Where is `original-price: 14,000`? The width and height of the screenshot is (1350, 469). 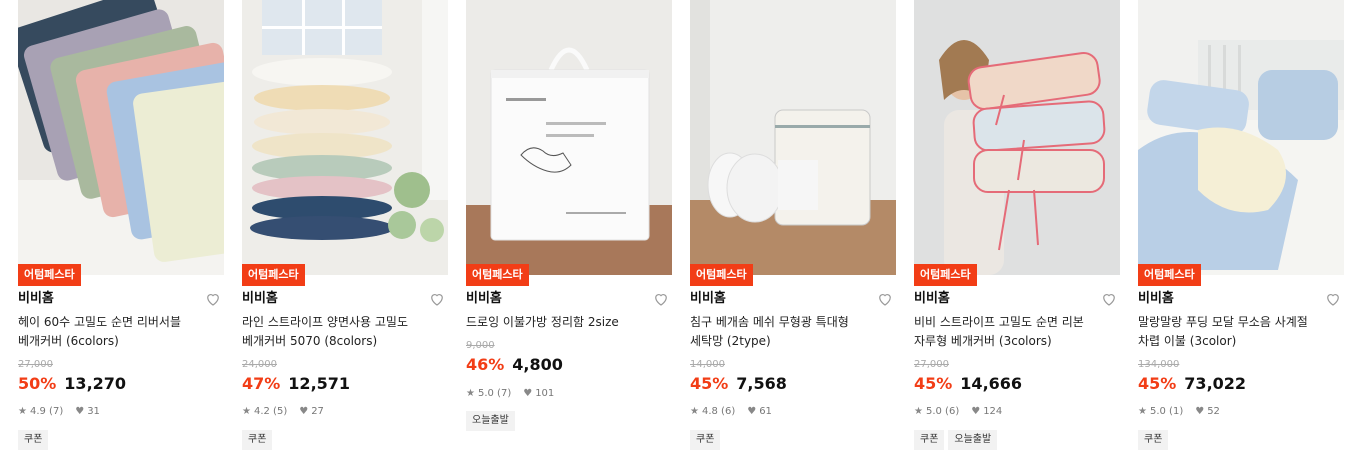
original-price: 14,000 is located at coordinates (707, 364).